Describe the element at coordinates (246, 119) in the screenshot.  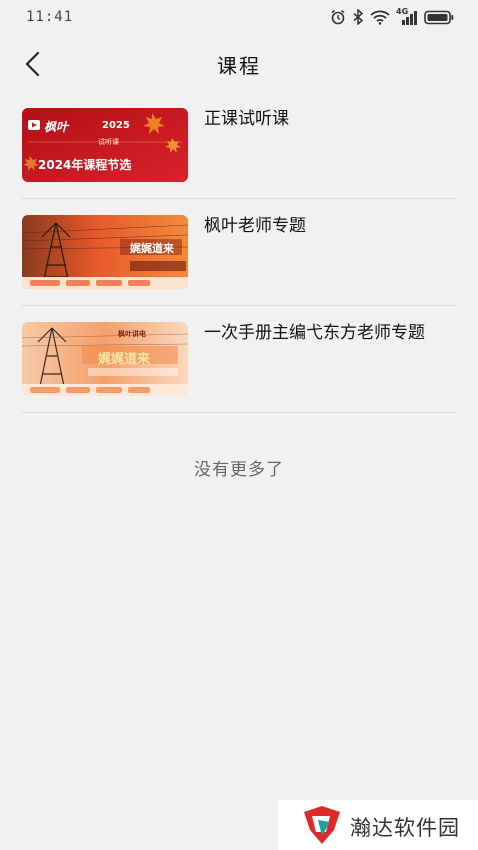
I see `course-title: 正课试听课` at that location.